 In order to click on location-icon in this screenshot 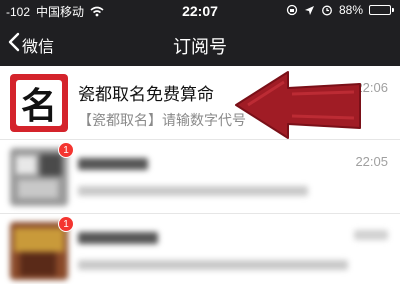, I will do `click(309, 10)`.